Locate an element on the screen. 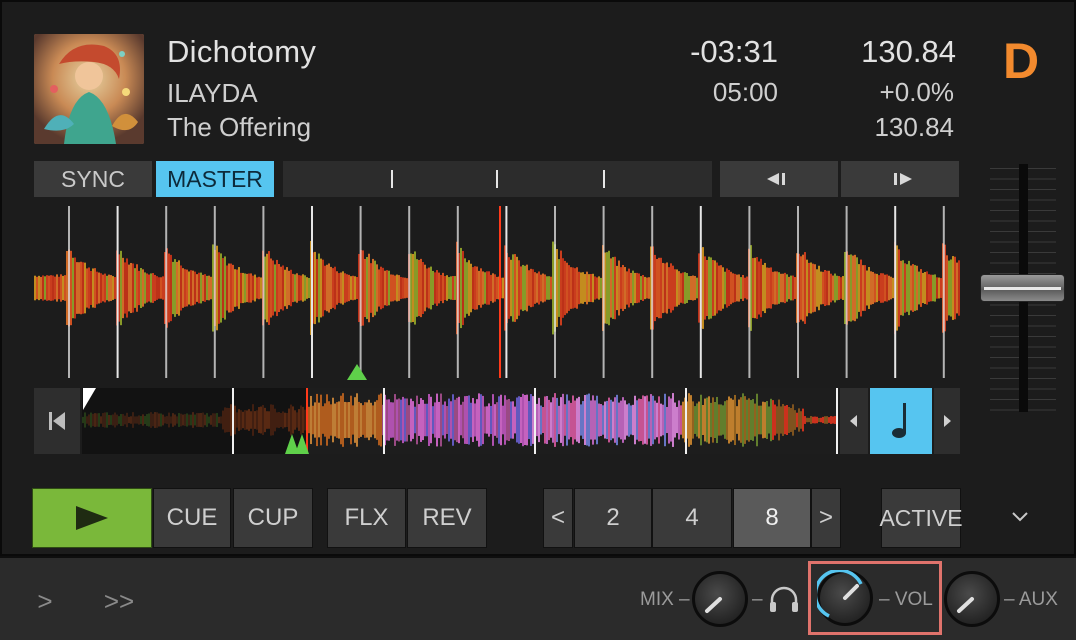 The image size is (1076, 640). nav-forward-button: > is located at coordinates (45, 601).